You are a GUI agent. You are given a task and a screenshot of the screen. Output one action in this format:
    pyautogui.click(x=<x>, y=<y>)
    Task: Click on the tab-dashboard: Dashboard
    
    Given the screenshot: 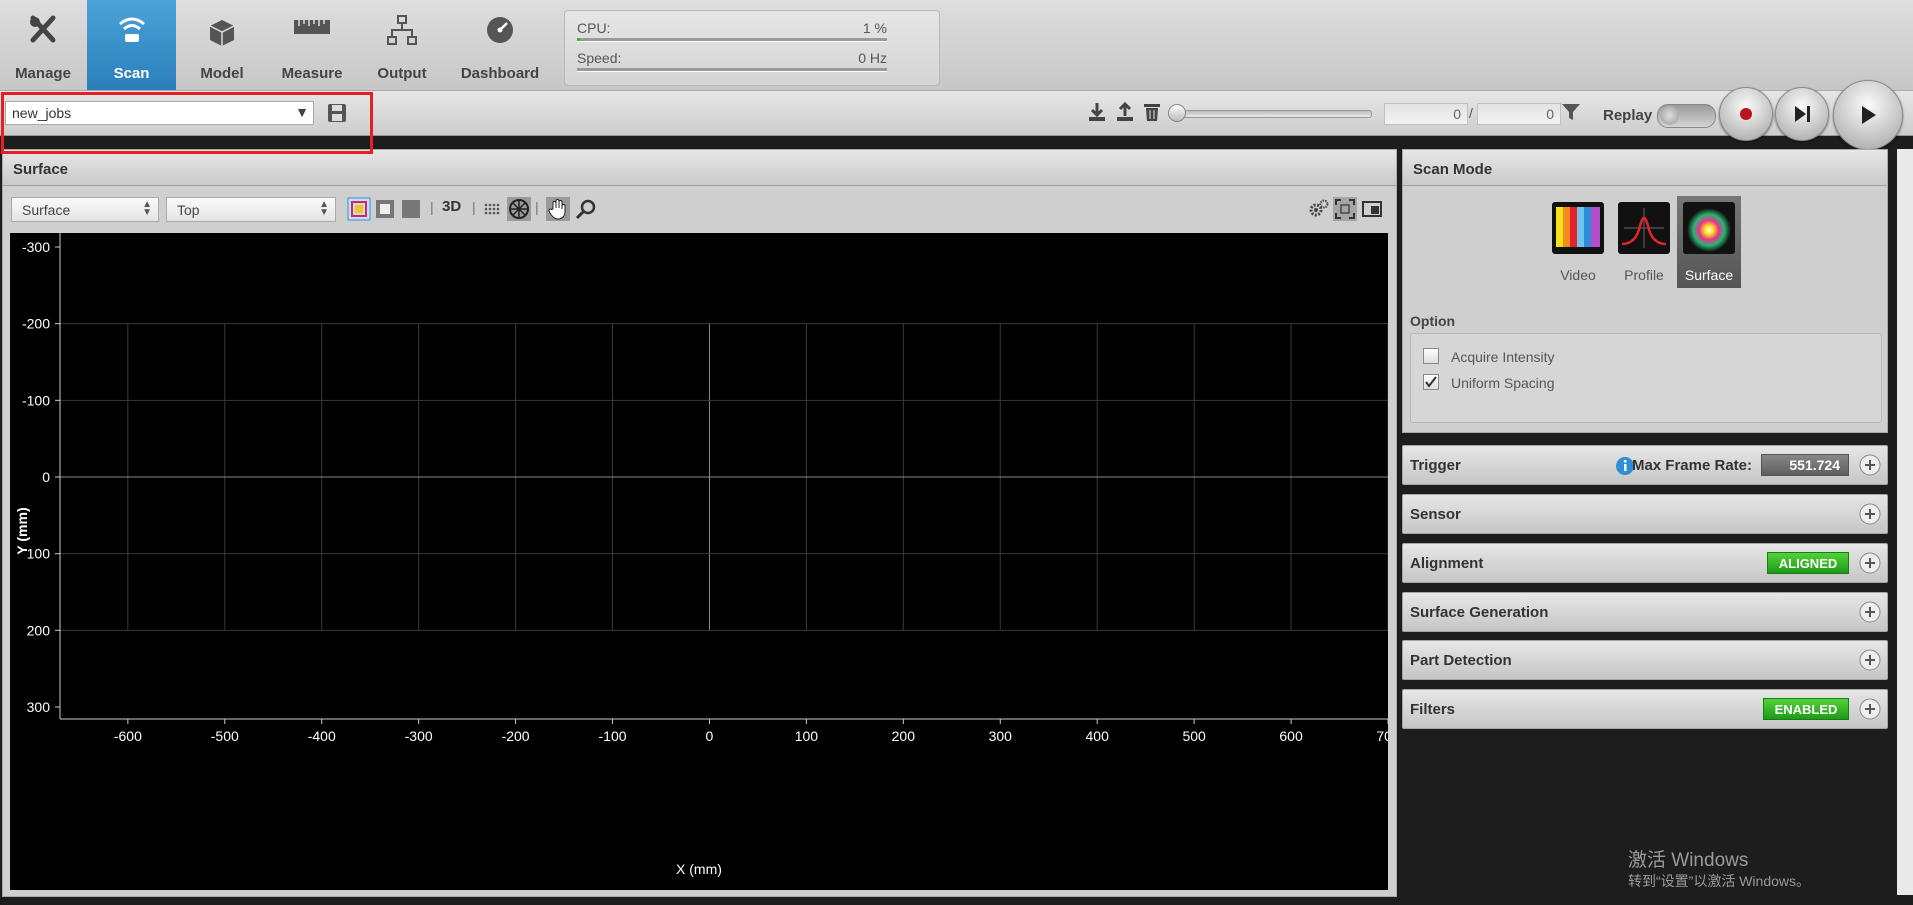 What is the action you would take?
    pyautogui.click(x=500, y=45)
    